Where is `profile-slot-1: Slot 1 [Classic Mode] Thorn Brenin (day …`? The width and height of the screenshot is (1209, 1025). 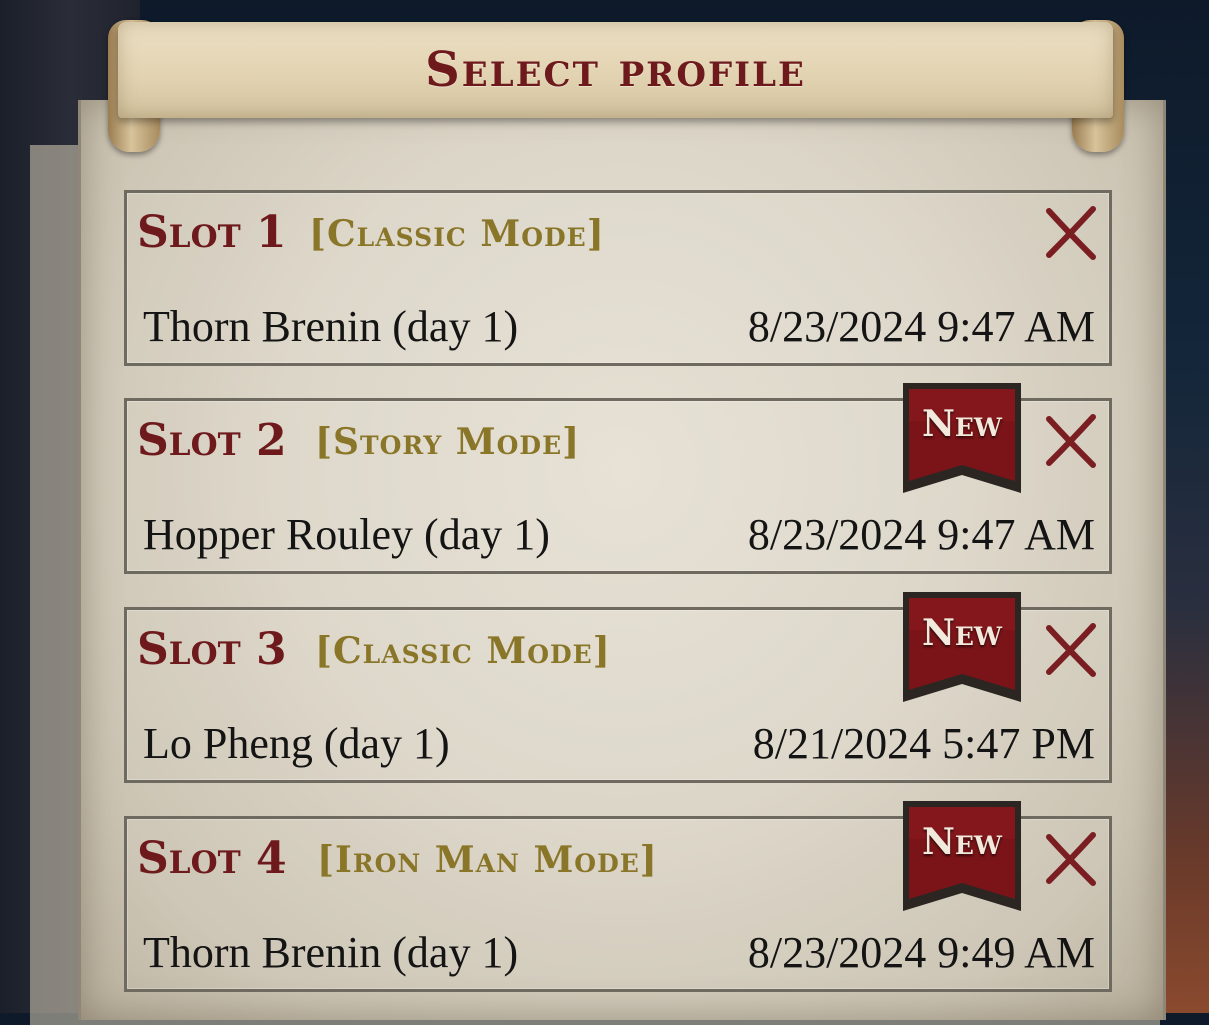
profile-slot-1: Slot 1 [Classic Mode] Thorn Brenin (day … is located at coordinates (618, 278).